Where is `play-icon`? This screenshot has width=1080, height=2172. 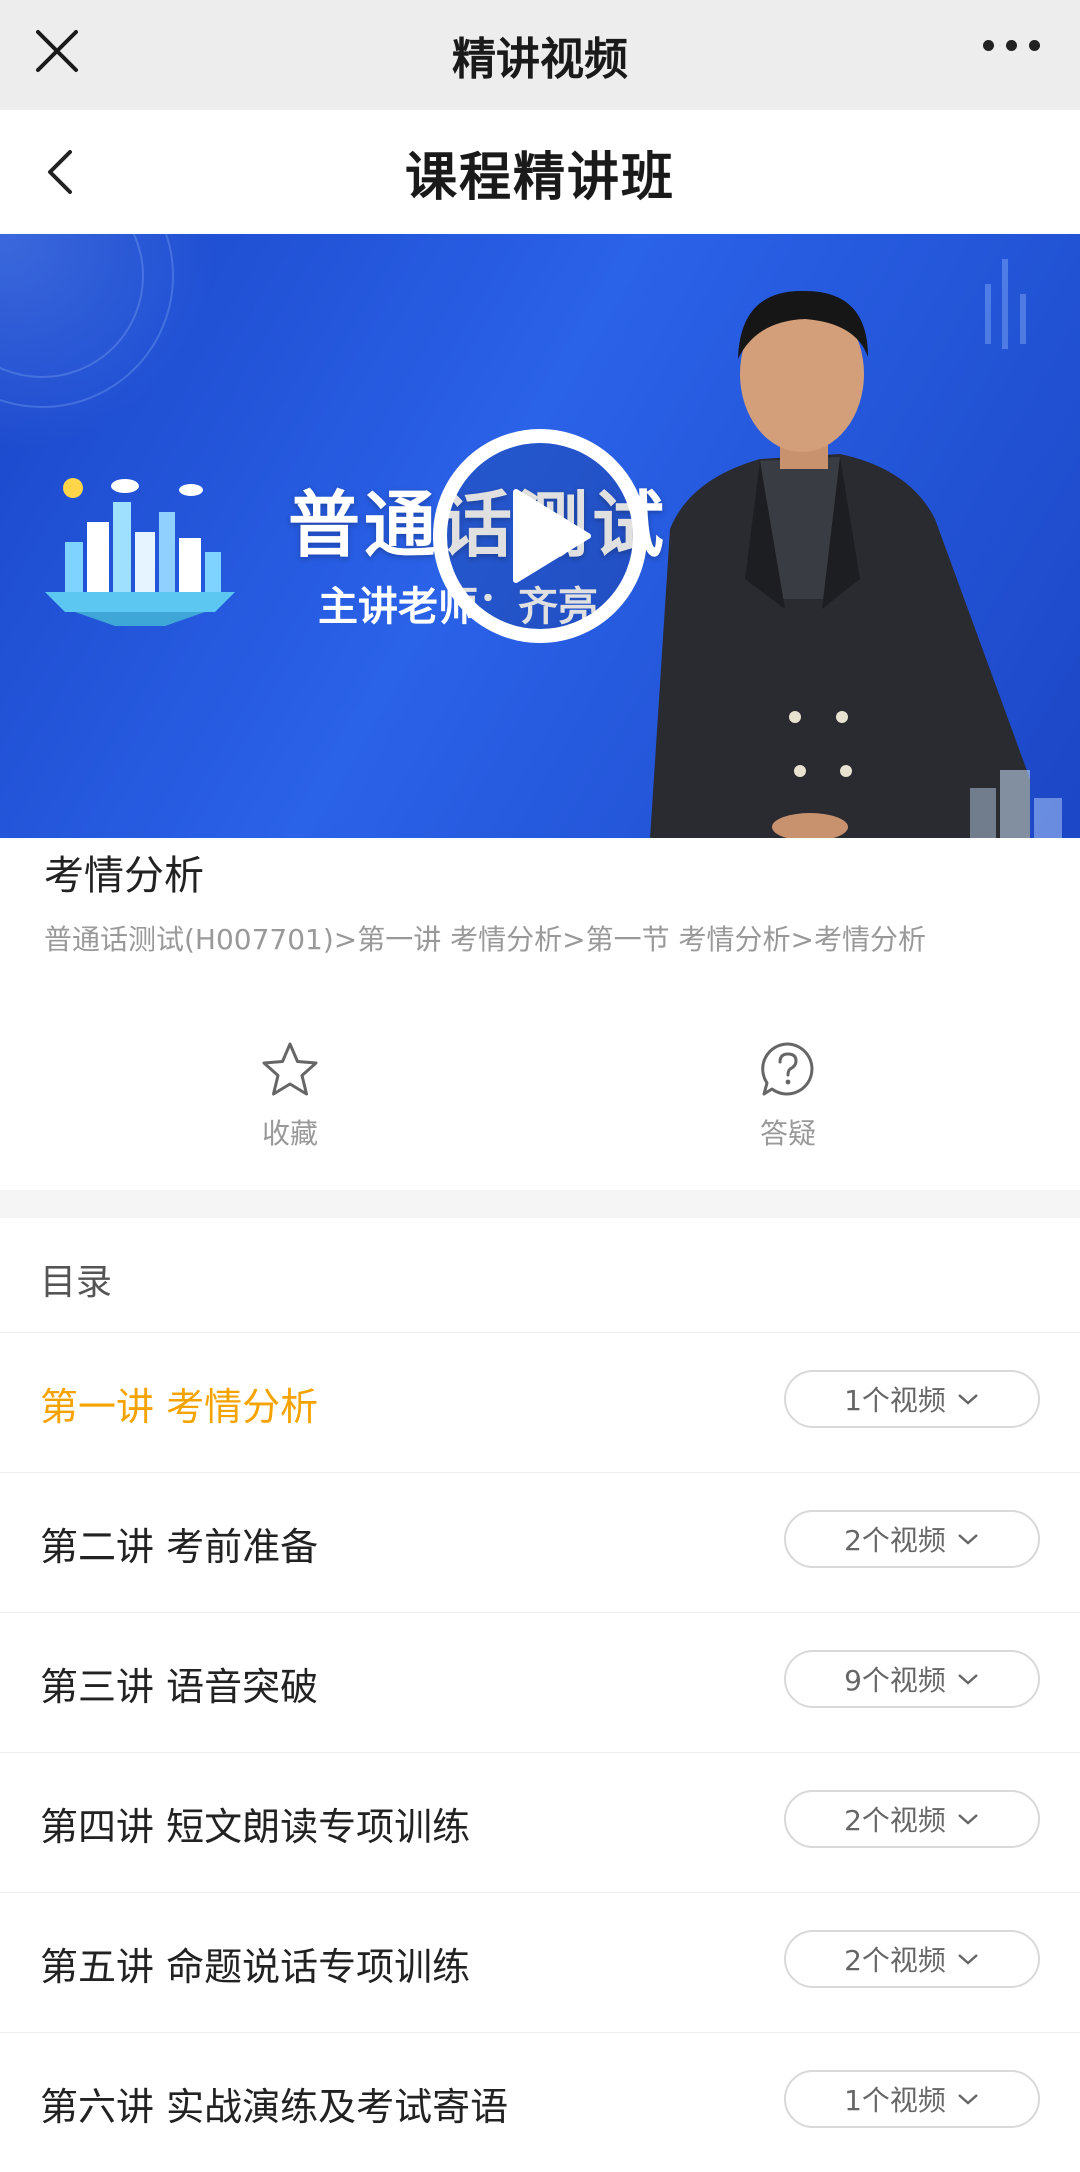
play-icon is located at coordinates (540, 536).